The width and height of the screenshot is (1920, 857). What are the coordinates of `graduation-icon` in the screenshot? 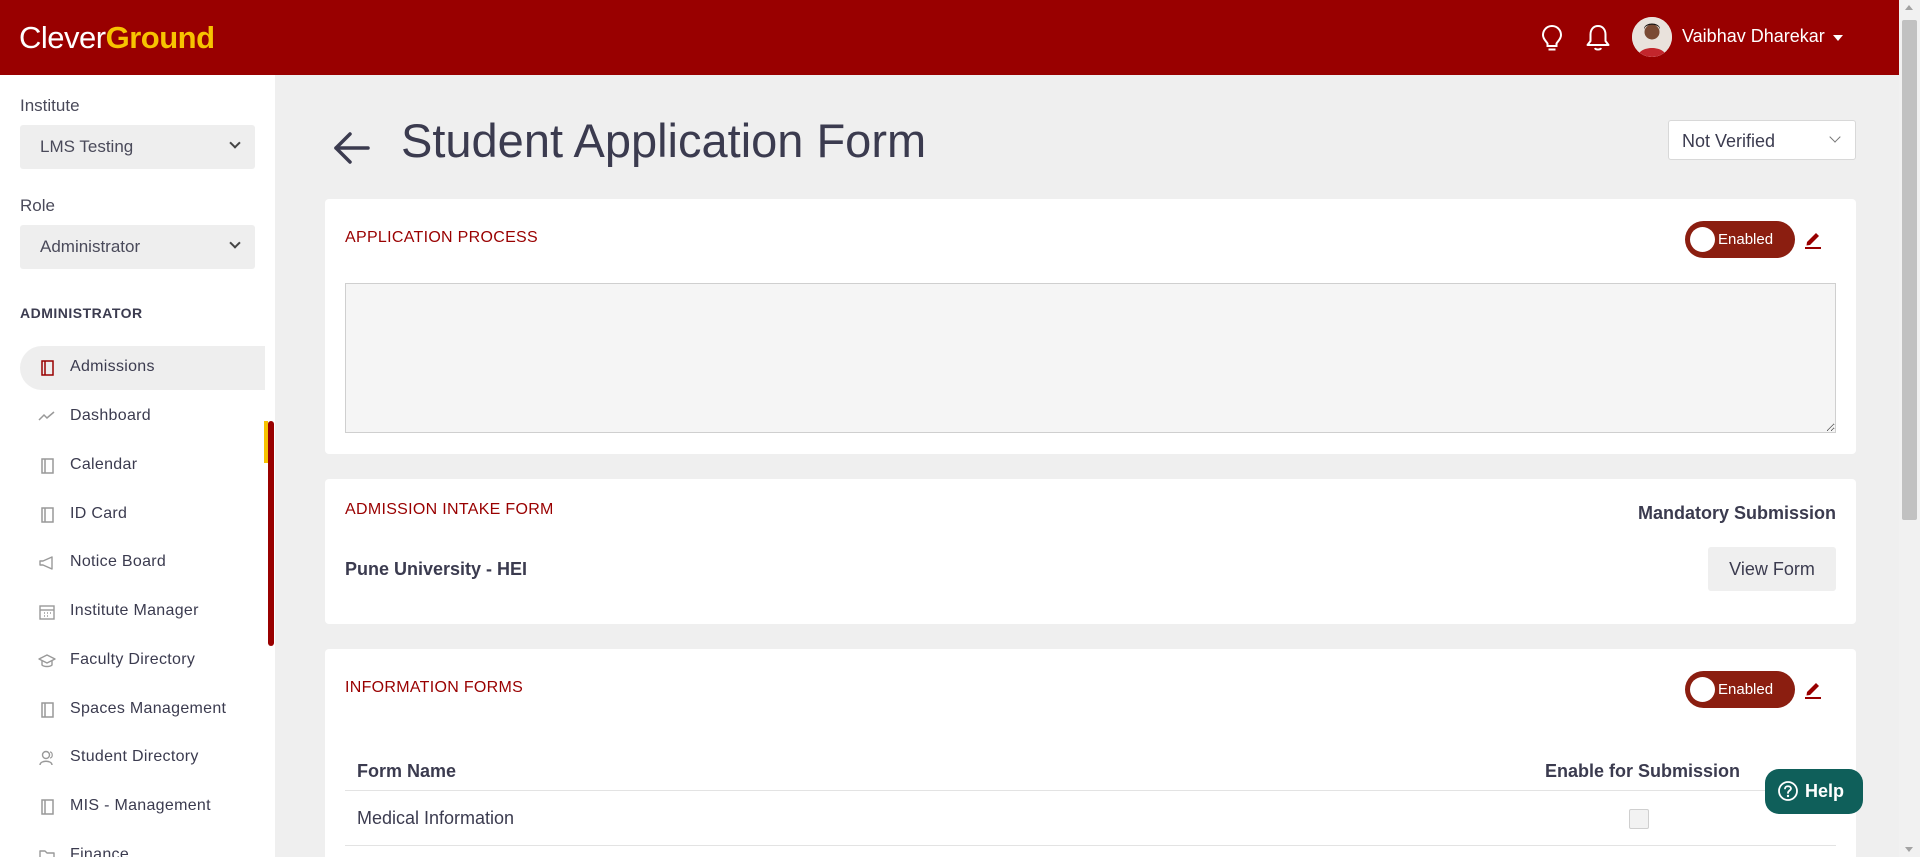 It's located at (47, 661).